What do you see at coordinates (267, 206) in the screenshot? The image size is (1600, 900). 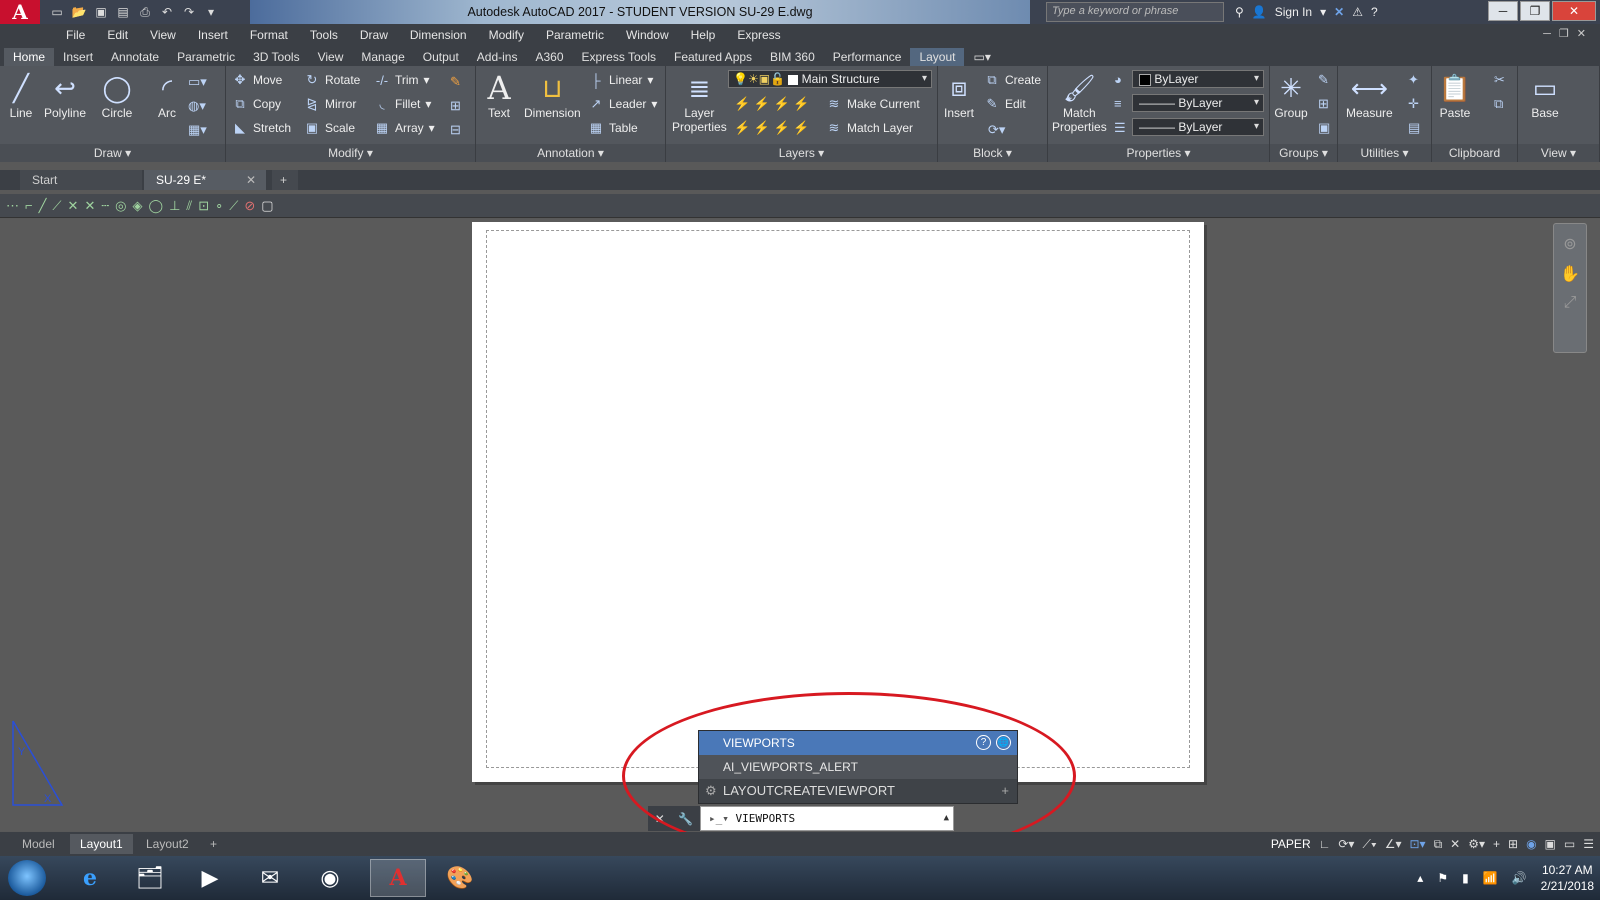 I see `osnap-settings-icon: ▢` at bounding box center [267, 206].